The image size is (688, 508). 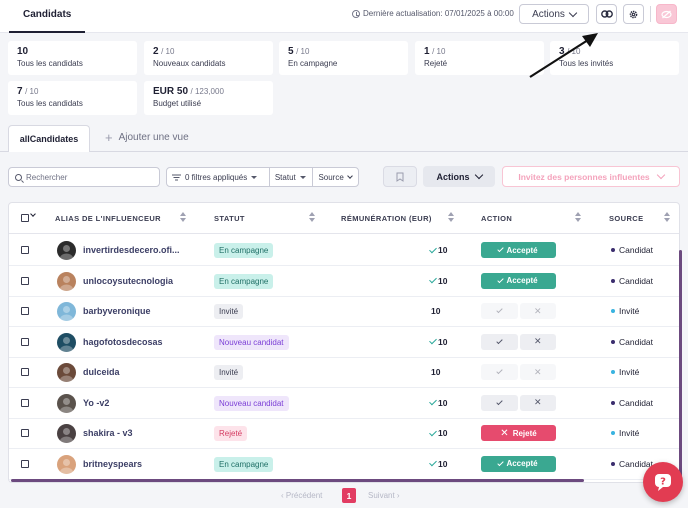 I want to click on annotation-arrow-icon, so click(x=563, y=55).